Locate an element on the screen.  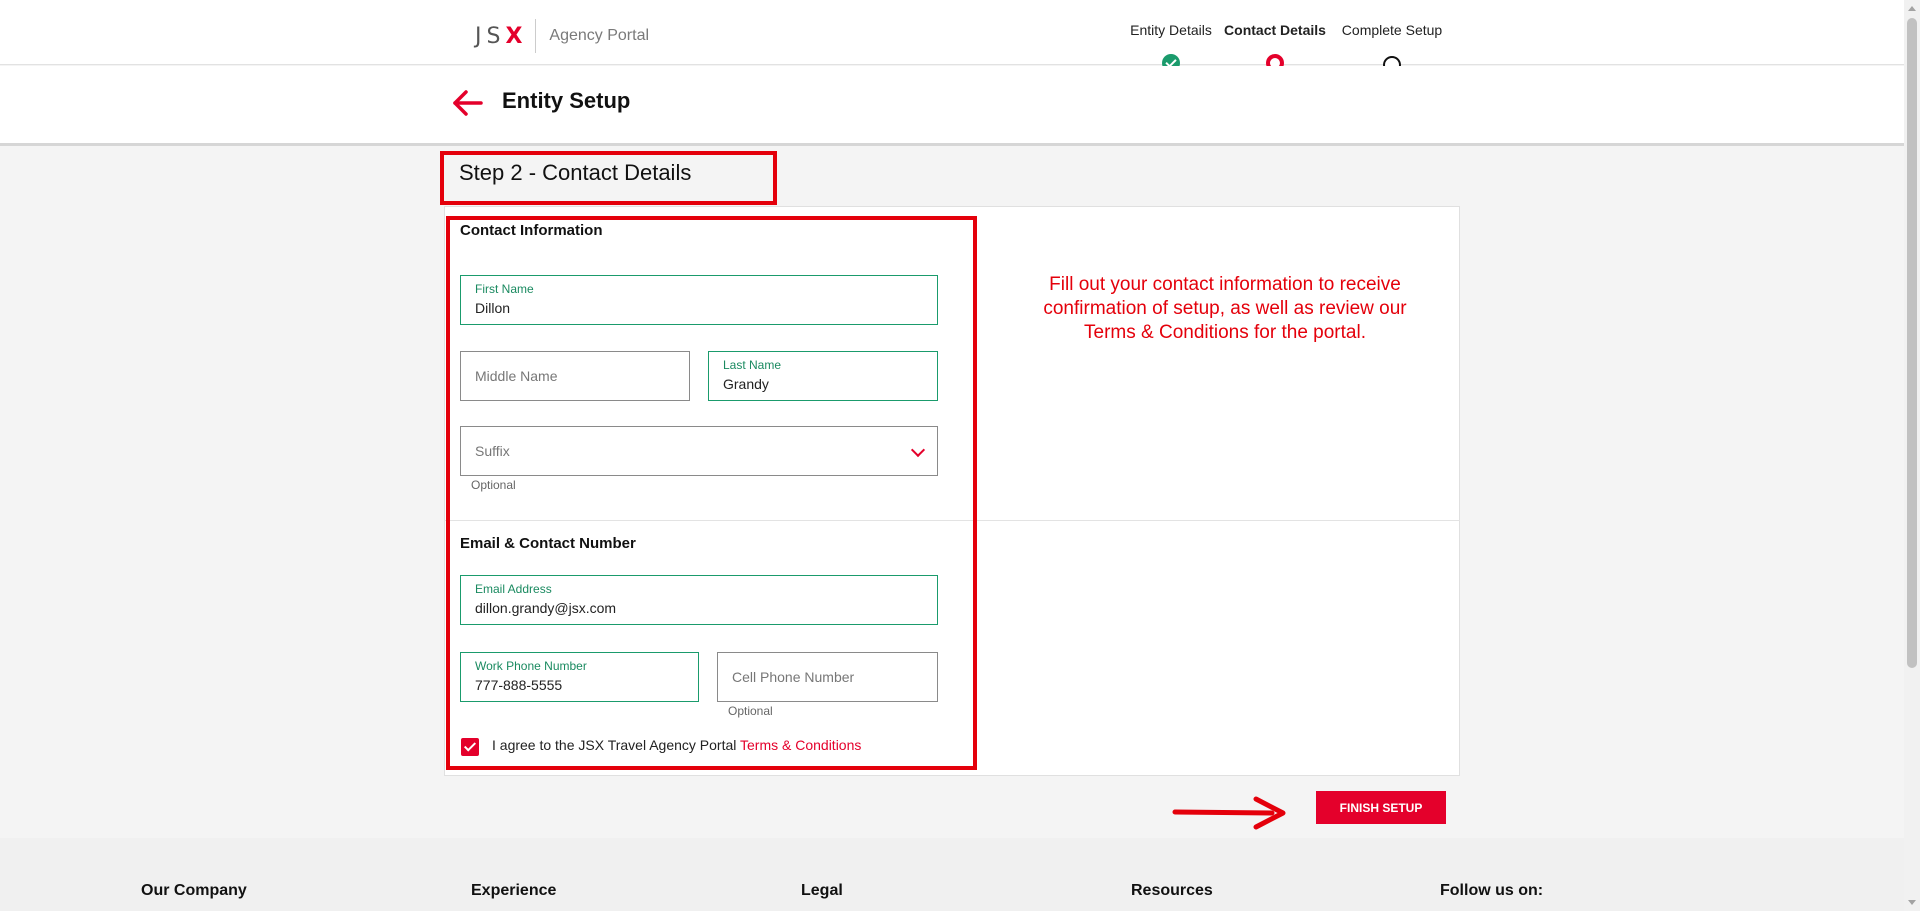
terms-text: I agree to the JSX Travel Agency Portal is located at coordinates (616, 745).